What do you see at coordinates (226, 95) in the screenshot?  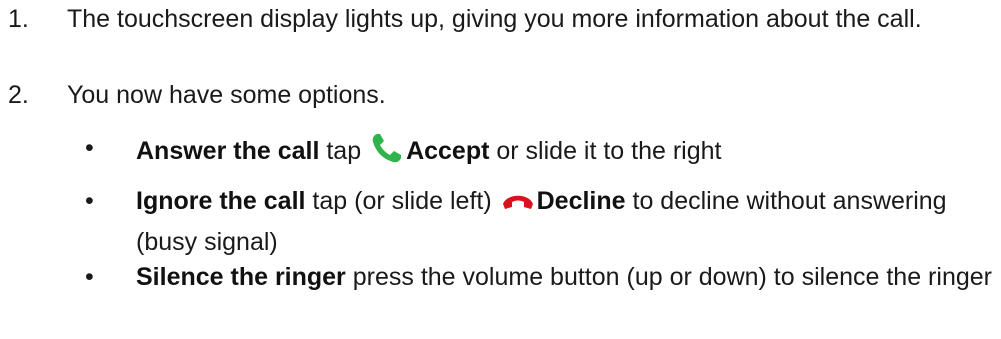 I see `step-text: You now have some options.` at bounding box center [226, 95].